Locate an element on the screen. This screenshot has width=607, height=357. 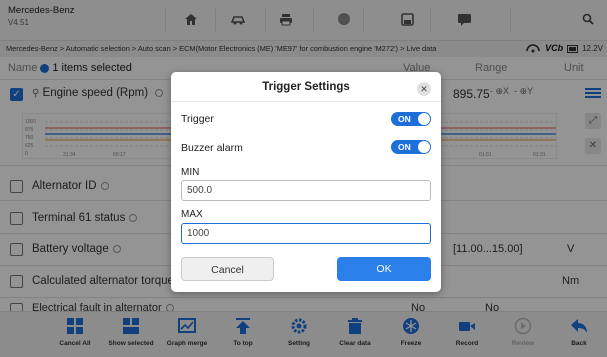
close-icon: ✕ is located at coordinates (424, 89).